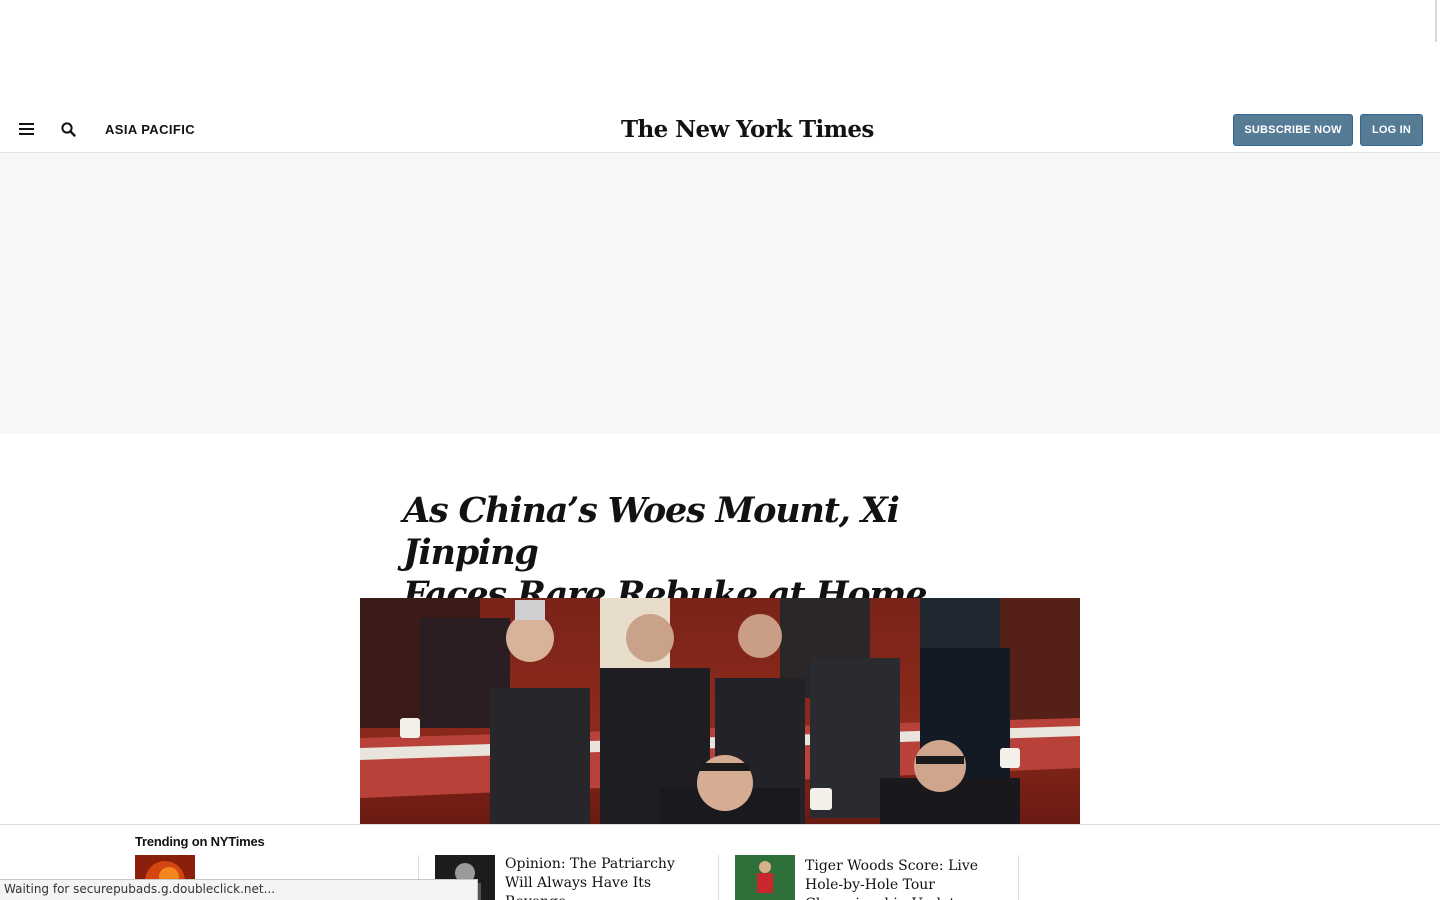 Image resolution: width=1440 pixels, height=900 pixels. Describe the element at coordinates (747, 129) in the screenshot. I see `nyt-logo: The New York Times` at that location.